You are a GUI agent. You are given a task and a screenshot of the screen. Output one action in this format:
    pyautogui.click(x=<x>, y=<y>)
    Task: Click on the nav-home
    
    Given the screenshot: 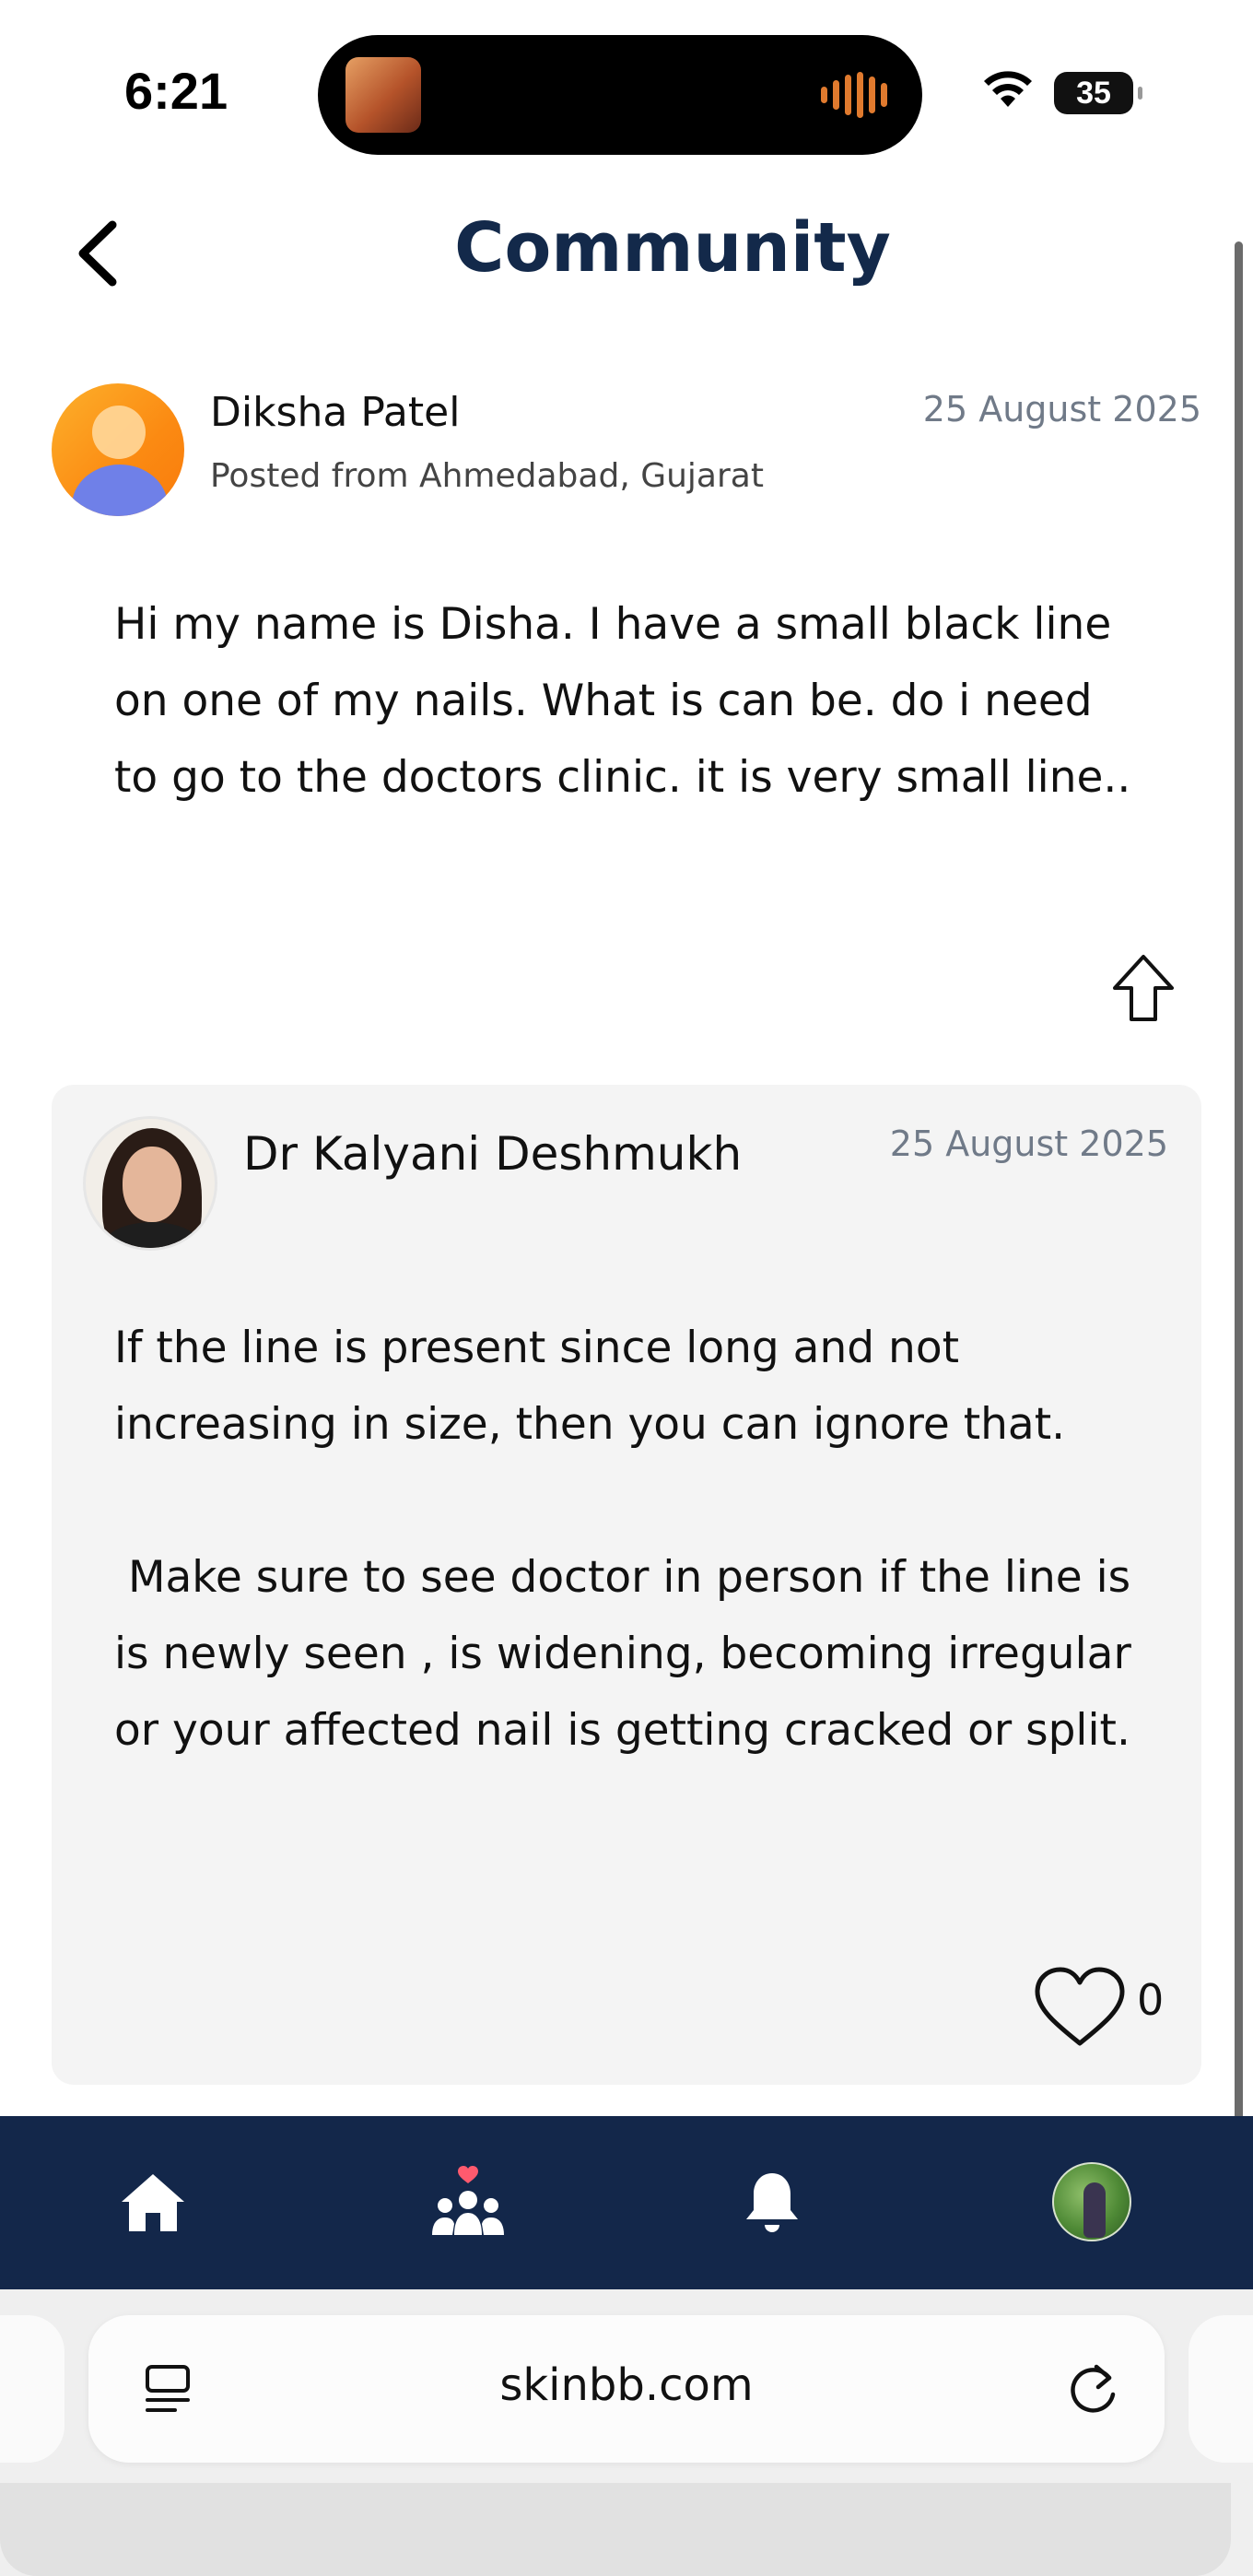 What is the action you would take?
    pyautogui.click(x=153, y=2203)
    